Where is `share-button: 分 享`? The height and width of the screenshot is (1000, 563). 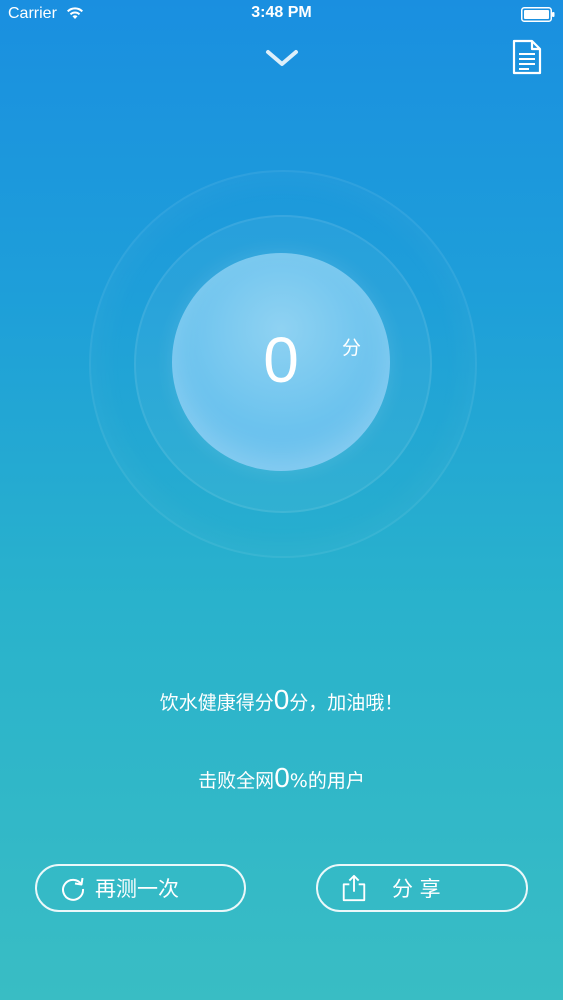
share-button: 分 享 is located at coordinates (422, 888).